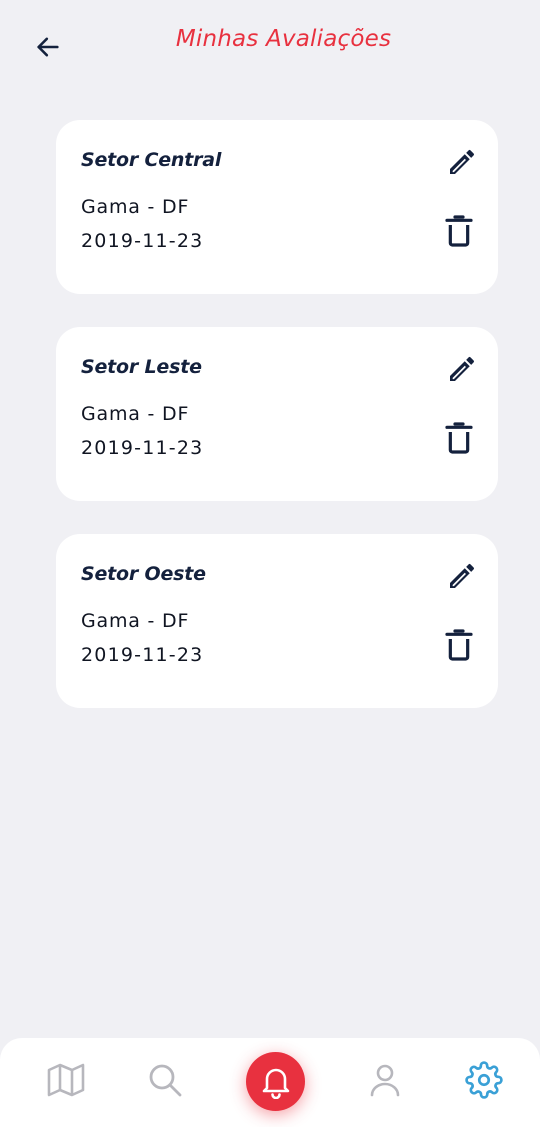 This screenshot has width=540, height=1127. I want to click on review-title: Setor Central, so click(151, 160).